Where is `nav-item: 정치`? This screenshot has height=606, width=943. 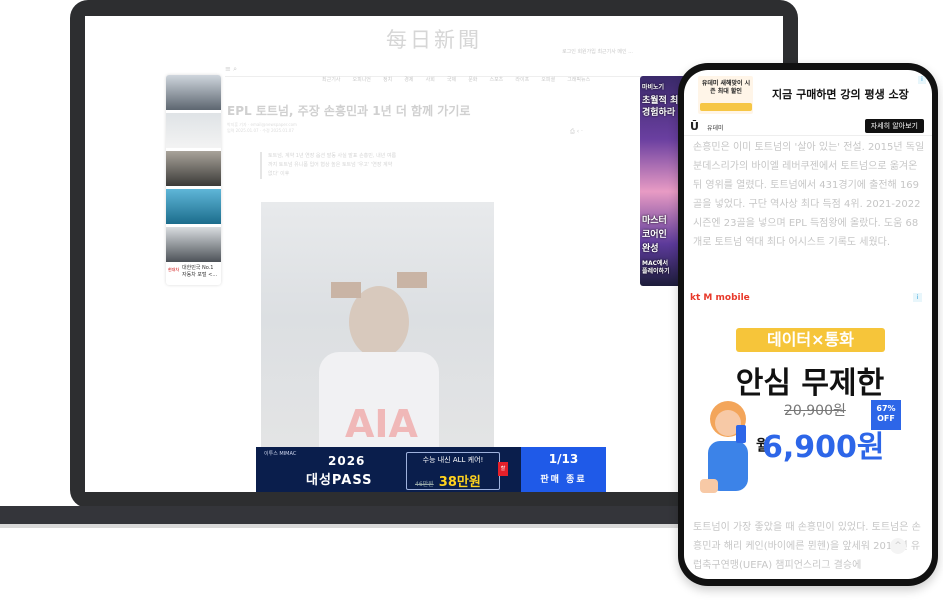 nav-item: 정치 is located at coordinates (387, 79).